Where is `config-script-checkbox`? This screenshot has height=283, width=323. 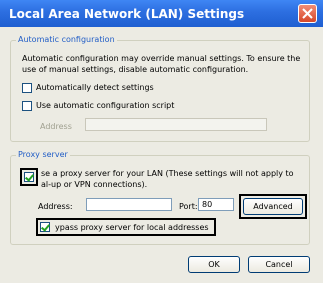 config-script-checkbox is located at coordinates (27, 106).